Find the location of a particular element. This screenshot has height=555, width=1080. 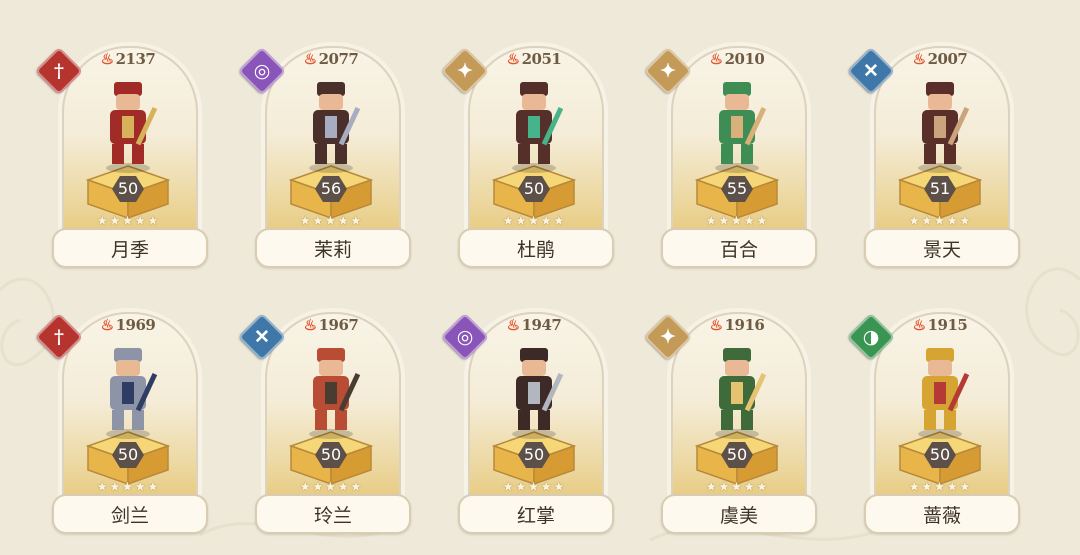

power-value: 1969 is located at coordinates (135, 325).